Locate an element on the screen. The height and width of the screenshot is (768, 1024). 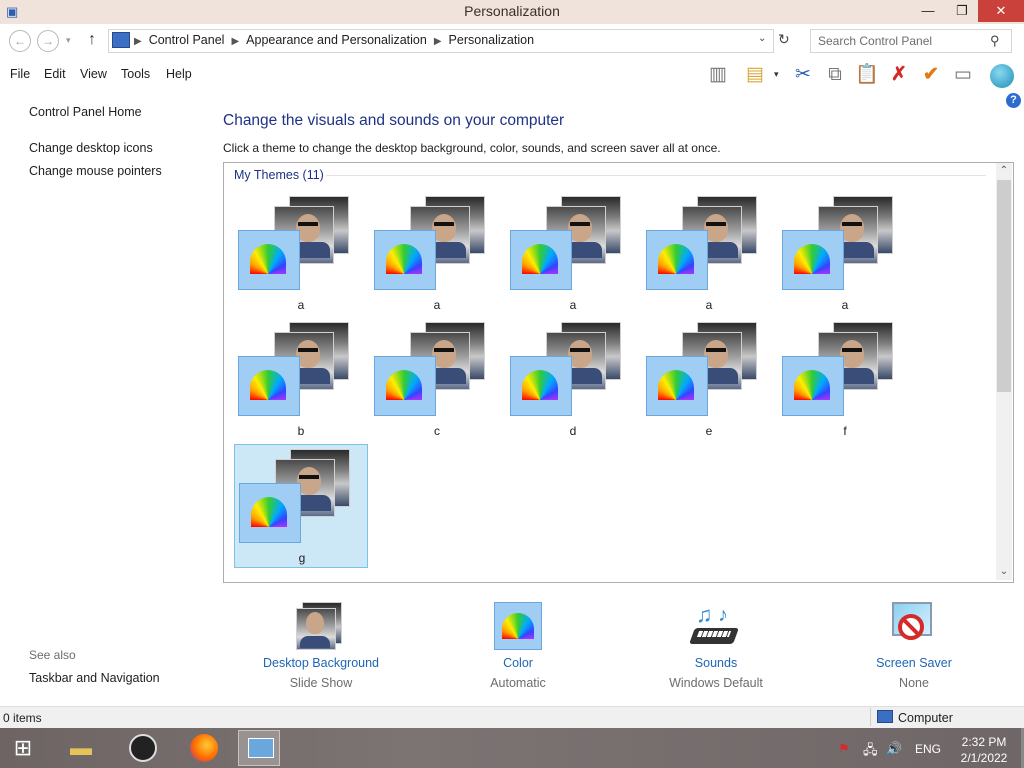
obs-icon is located at coordinates (143, 748).